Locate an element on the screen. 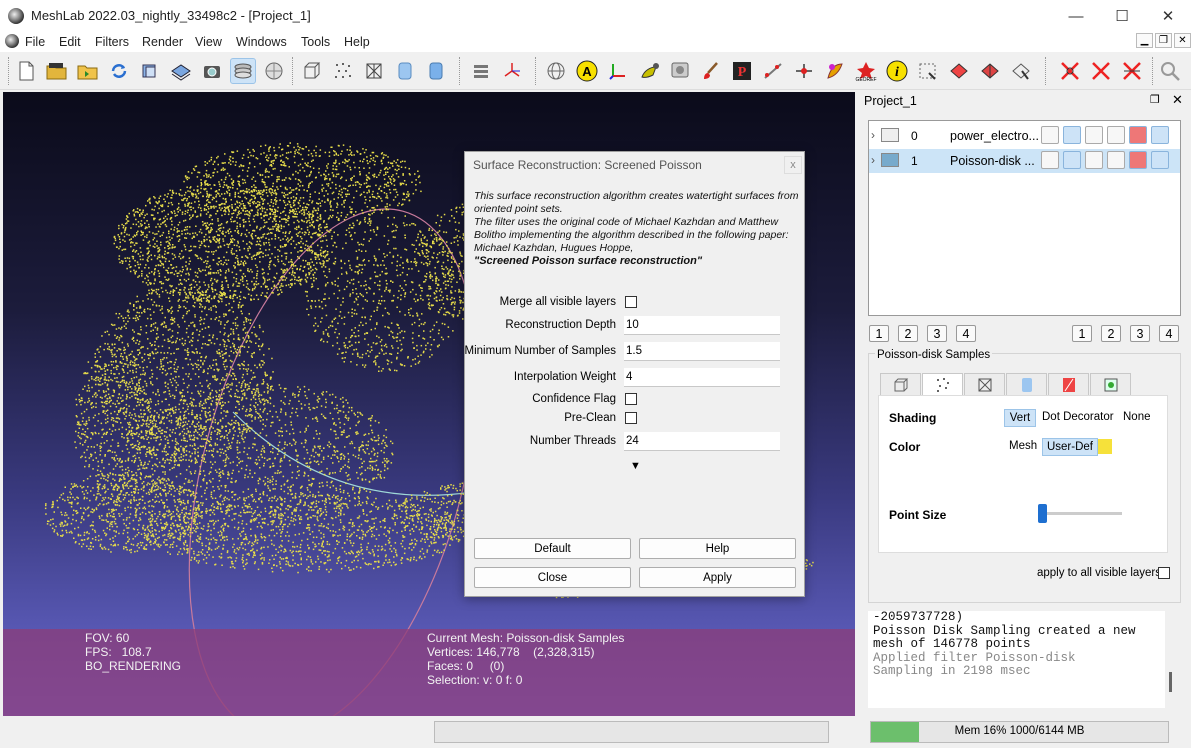 The image size is (1191, 748). delete-vertices-icon is located at coordinates (1070, 71).